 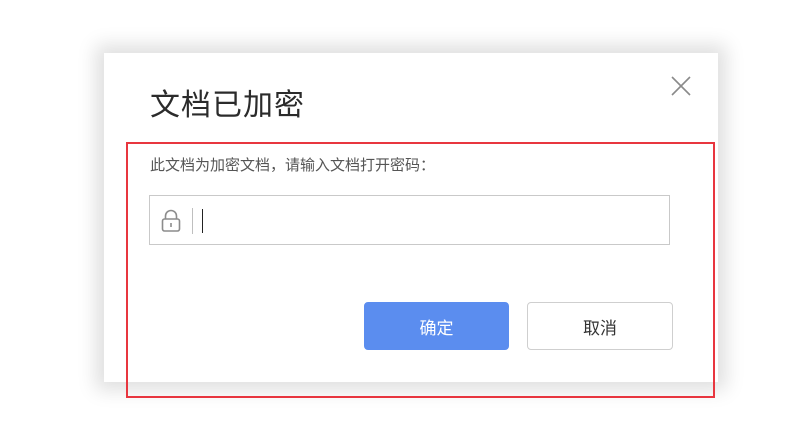 I want to click on password-input, so click(x=430, y=220).